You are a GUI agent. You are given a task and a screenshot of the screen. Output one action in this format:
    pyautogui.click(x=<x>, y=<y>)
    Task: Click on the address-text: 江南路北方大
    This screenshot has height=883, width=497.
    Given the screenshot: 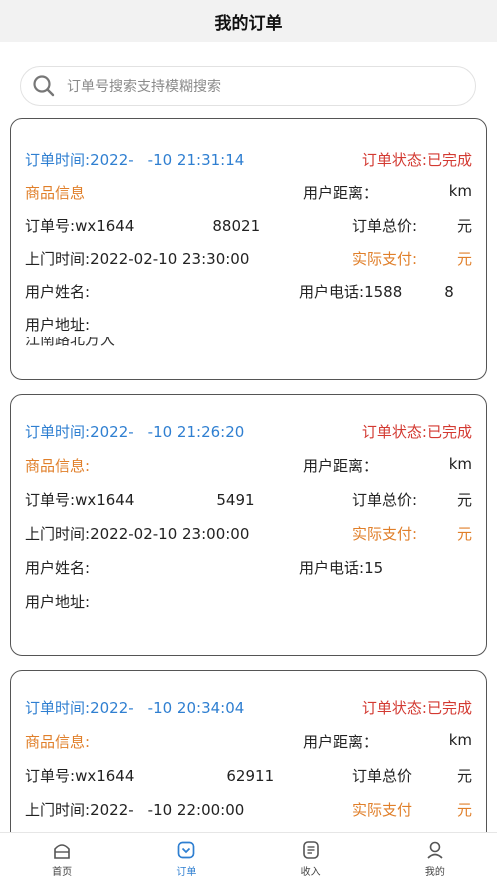 What is the action you would take?
    pyautogui.click(x=70, y=342)
    